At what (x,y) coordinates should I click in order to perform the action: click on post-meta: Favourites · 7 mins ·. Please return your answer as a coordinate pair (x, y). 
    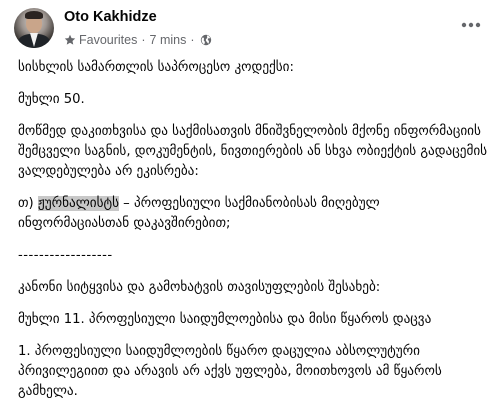
    Looking at the image, I should click on (138, 40).